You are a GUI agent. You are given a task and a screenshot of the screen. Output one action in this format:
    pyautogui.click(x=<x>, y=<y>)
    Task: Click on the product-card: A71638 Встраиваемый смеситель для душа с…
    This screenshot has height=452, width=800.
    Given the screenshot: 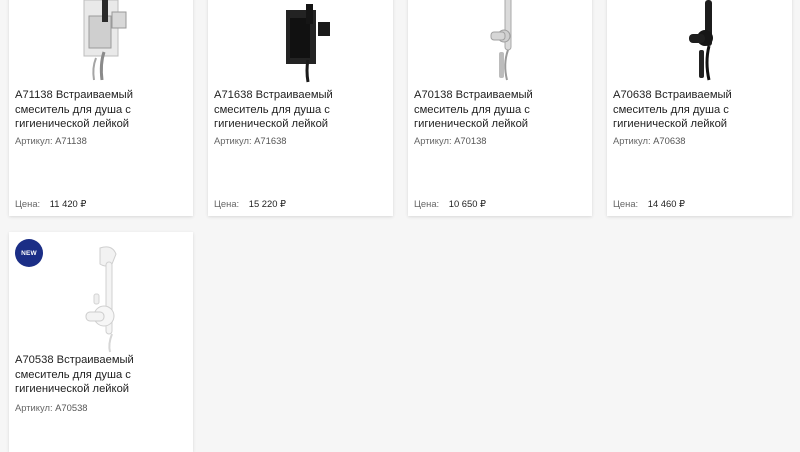 What is the action you would take?
    pyautogui.click(x=300, y=108)
    